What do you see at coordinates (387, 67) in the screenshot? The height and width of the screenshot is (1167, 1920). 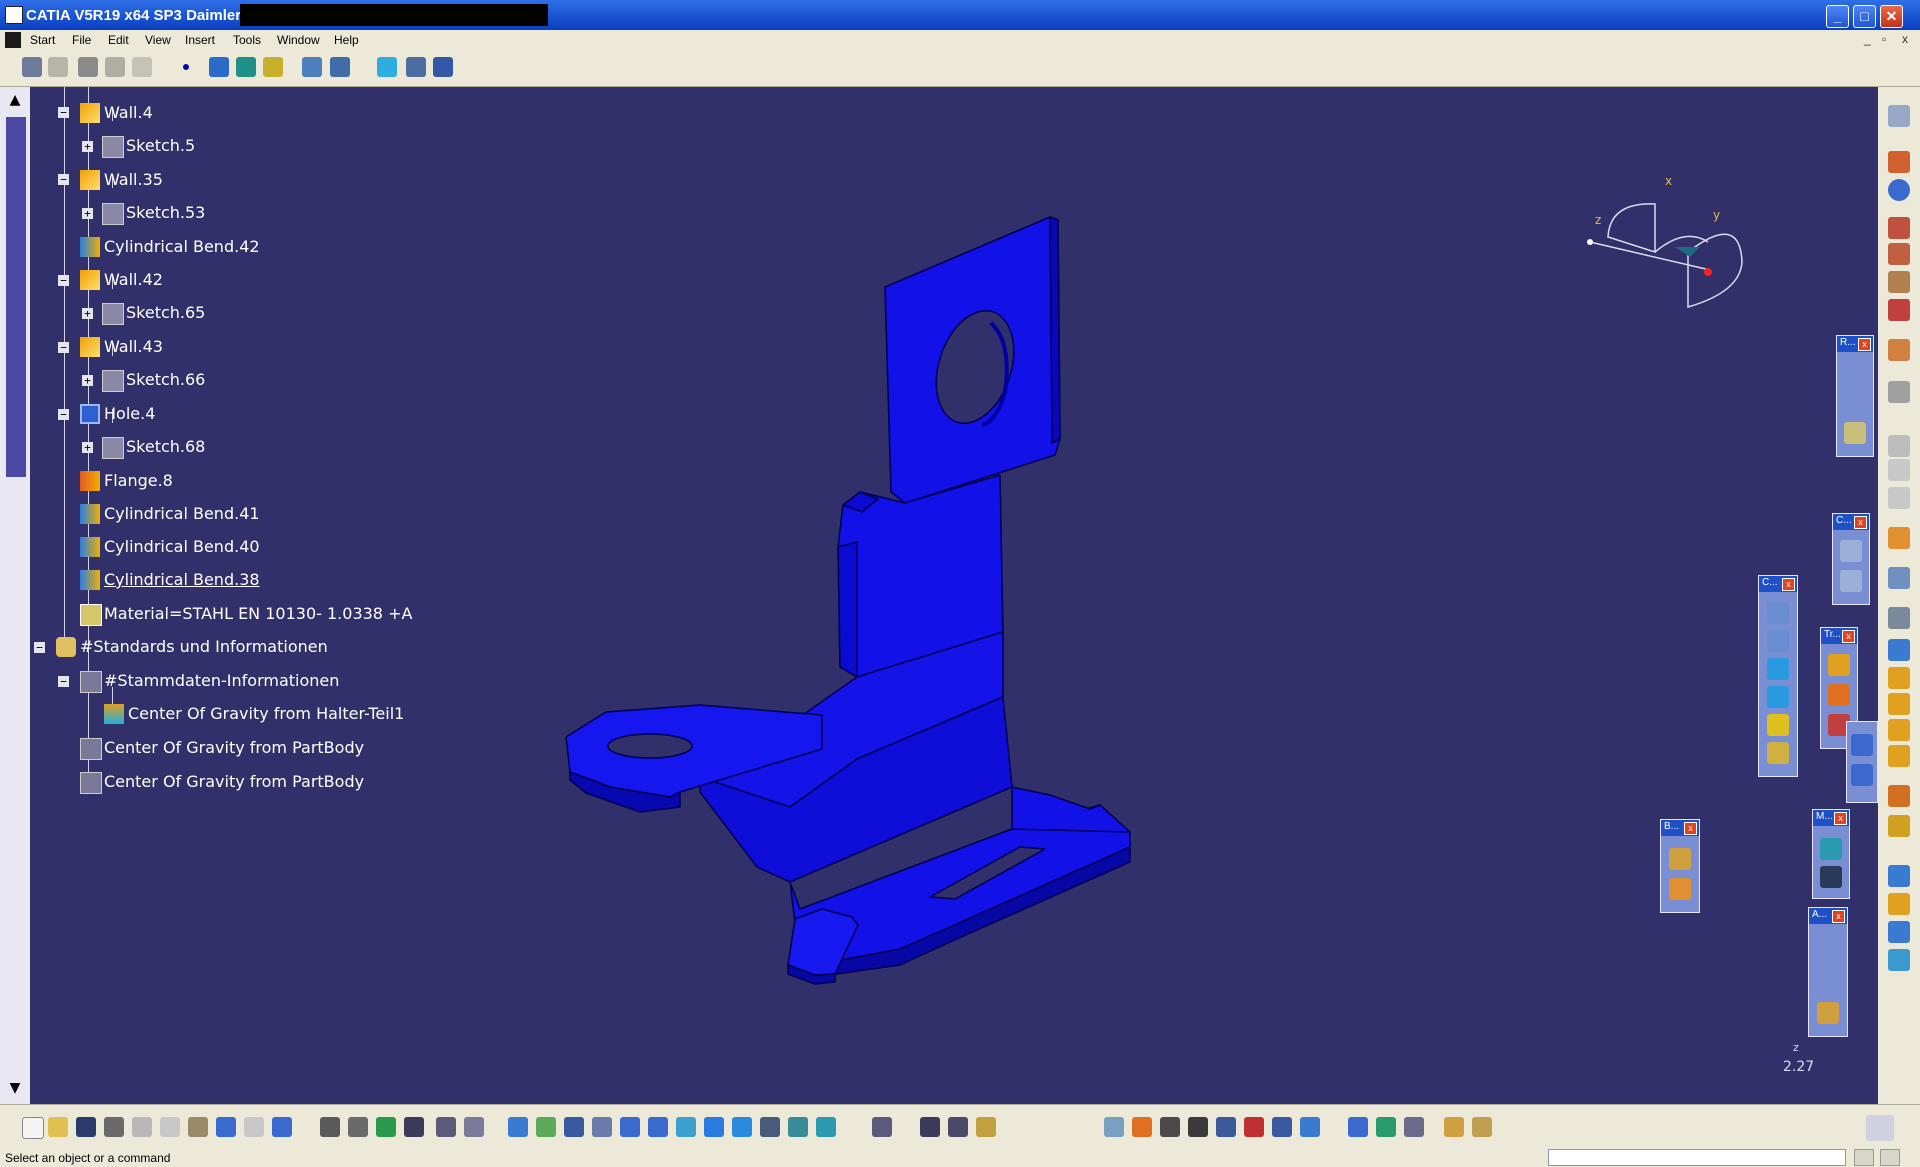 I see `fold-unfold-icon` at bounding box center [387, 67].